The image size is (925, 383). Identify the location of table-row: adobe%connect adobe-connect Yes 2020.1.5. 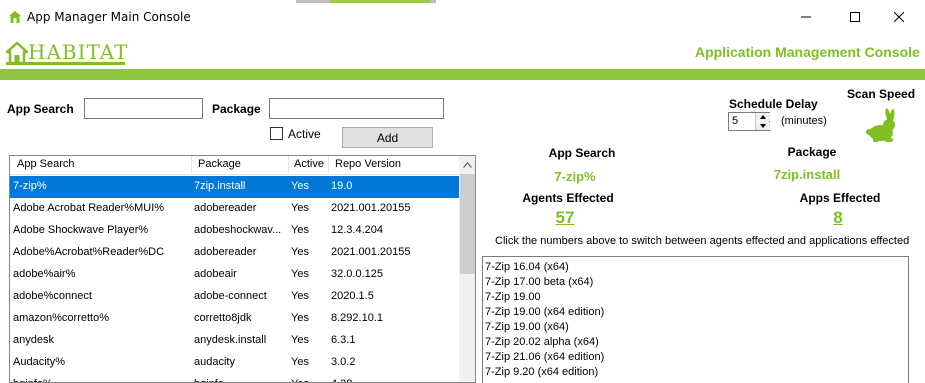
(234, 297).